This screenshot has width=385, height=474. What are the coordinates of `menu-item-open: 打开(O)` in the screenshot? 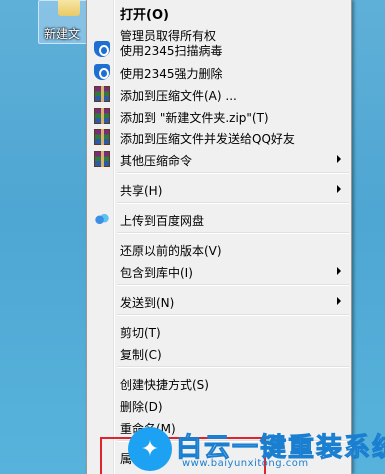 It's located at (220, 12).